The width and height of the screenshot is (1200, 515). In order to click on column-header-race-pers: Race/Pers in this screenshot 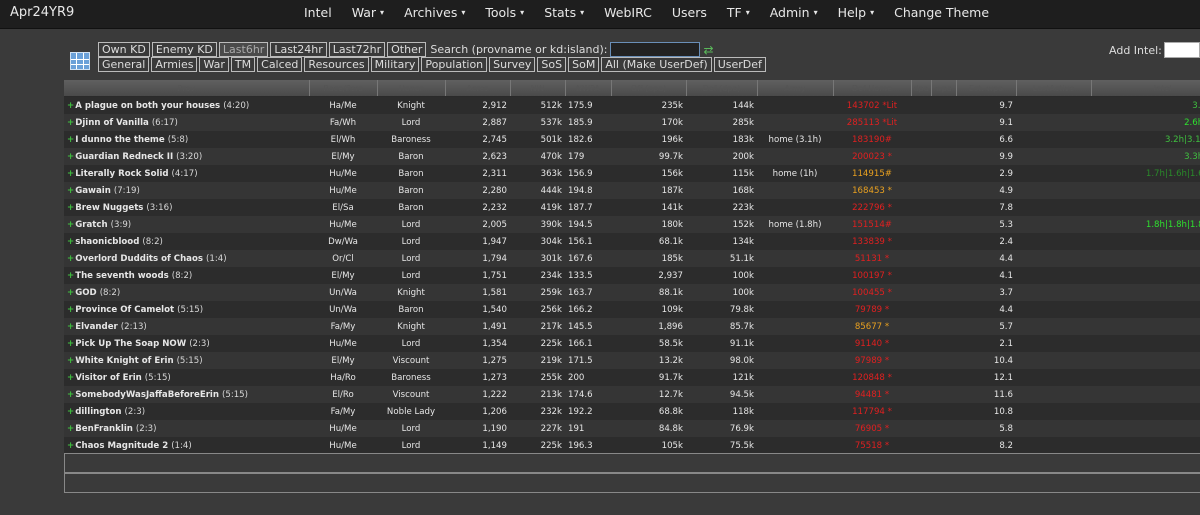, I will do `click(343, 88)`.